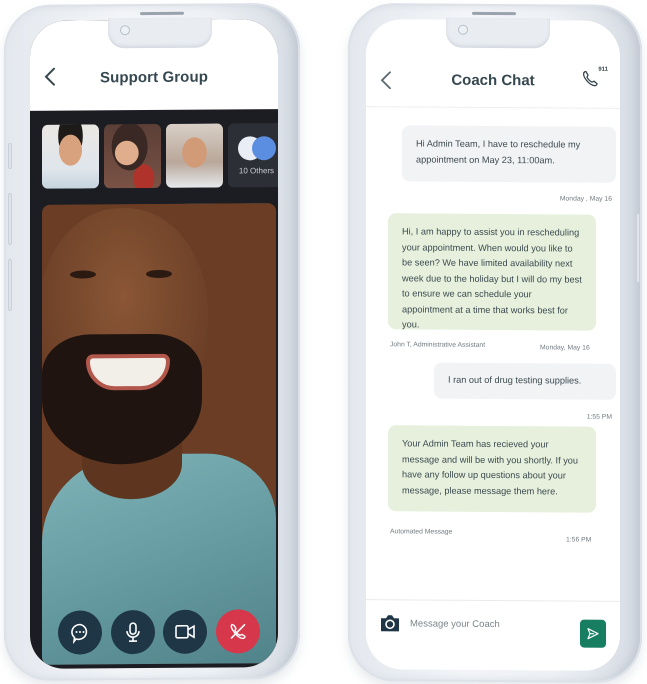 The height and width of the screenshot is (684, 647). I want to click on message-composer, so click(493, 635).